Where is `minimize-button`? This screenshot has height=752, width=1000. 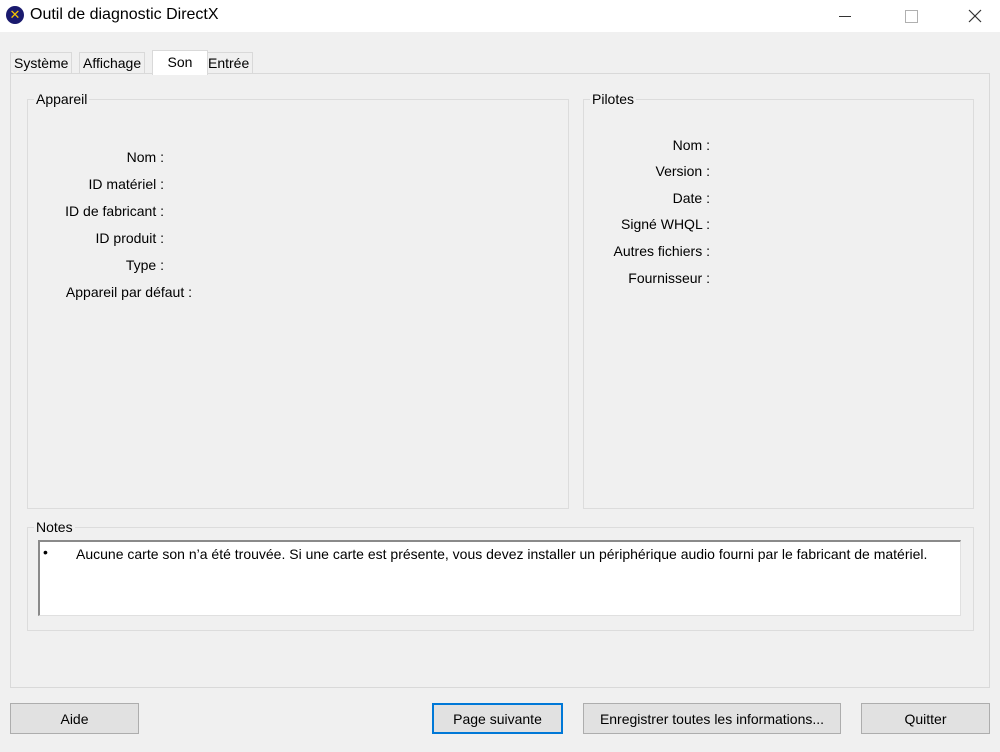
minimize-button is located at coordinates (845, 16).